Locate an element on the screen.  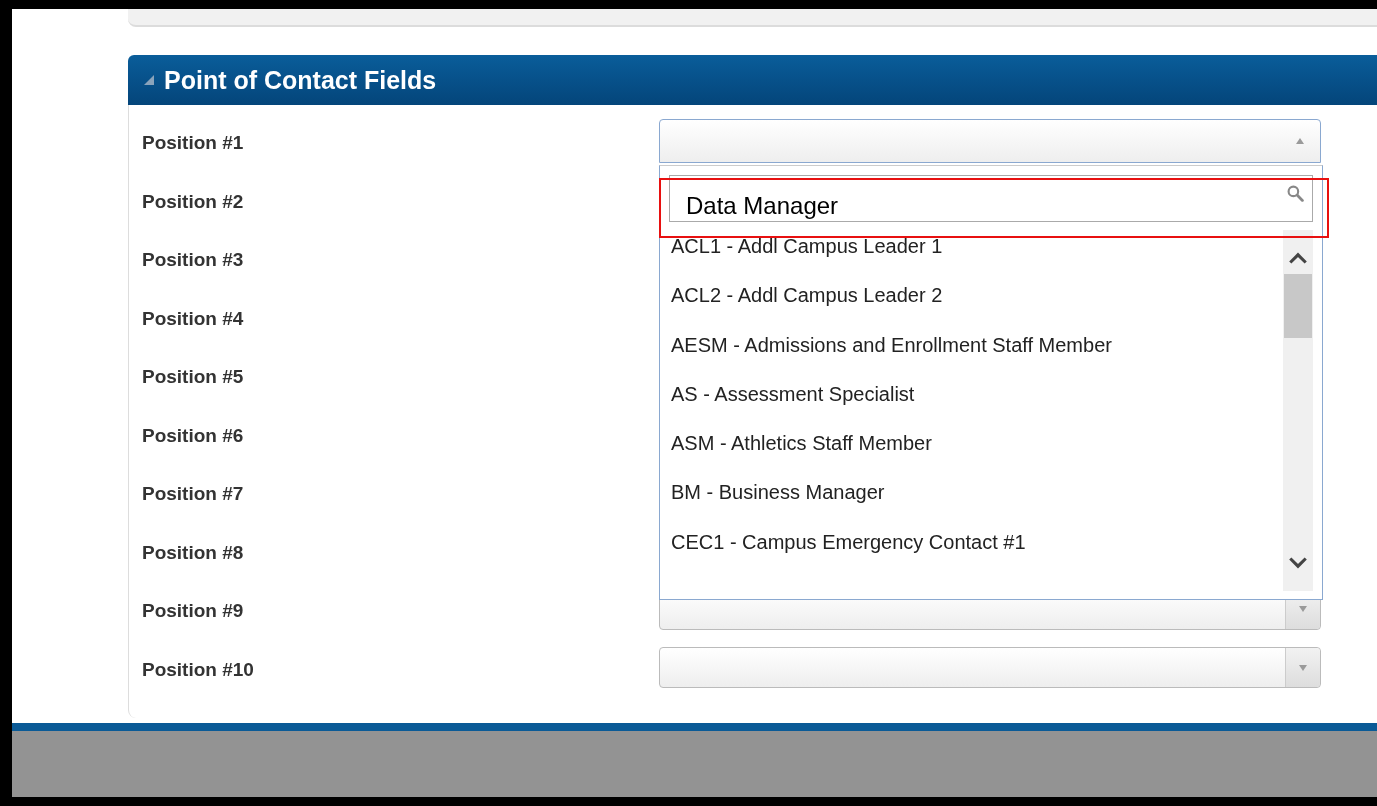
field-label: Position #8 is located at coordinates (193, 552).